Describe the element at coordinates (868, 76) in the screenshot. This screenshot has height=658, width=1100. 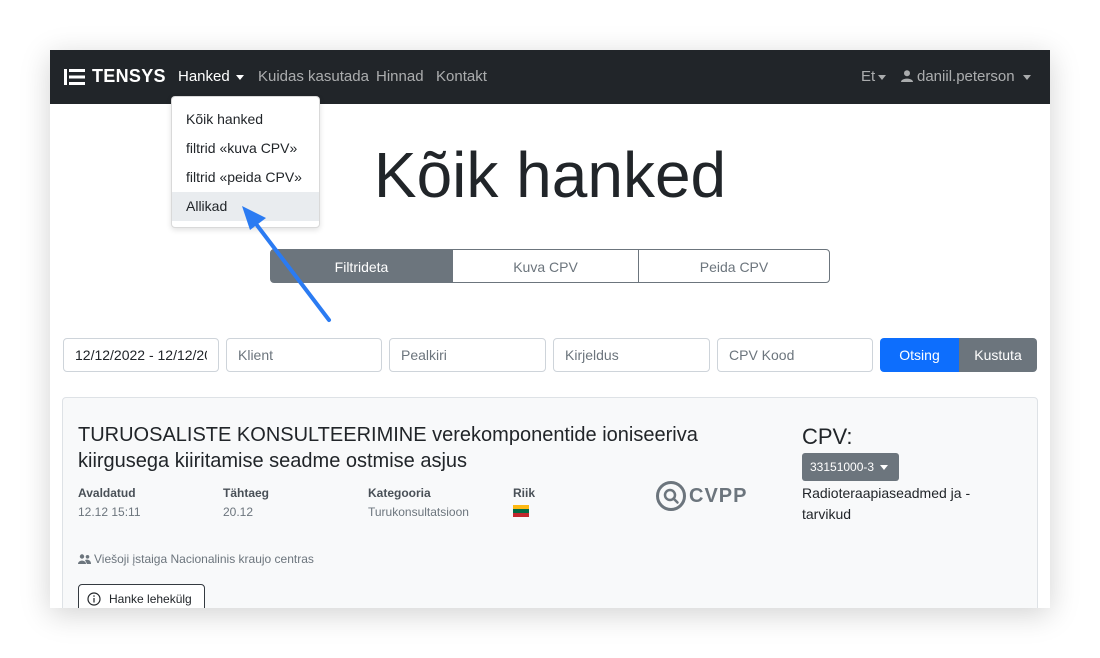
I see `language-label: Et` at that location.